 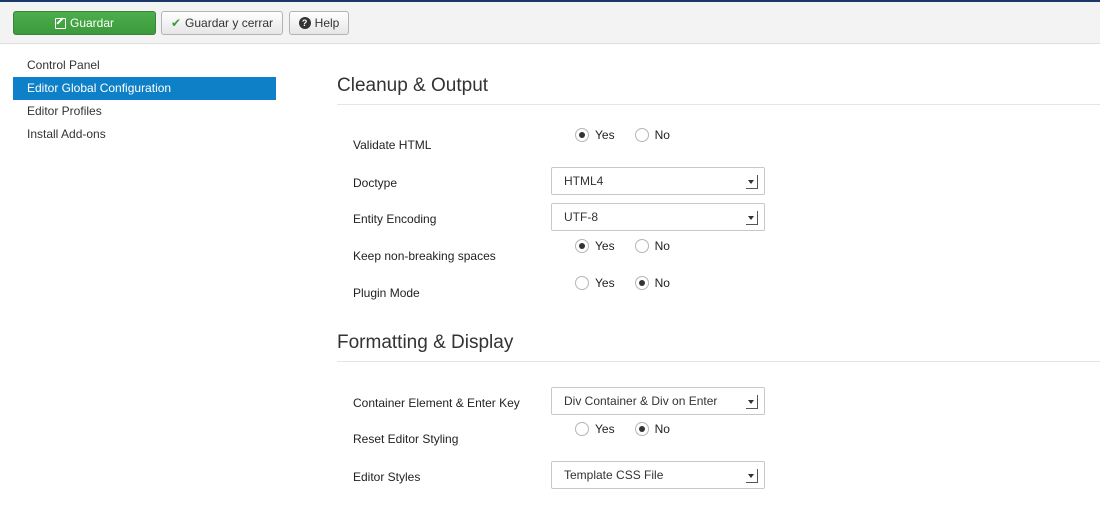 I want to click on reset-styling-no-label: No, so click(x=662, y=429).